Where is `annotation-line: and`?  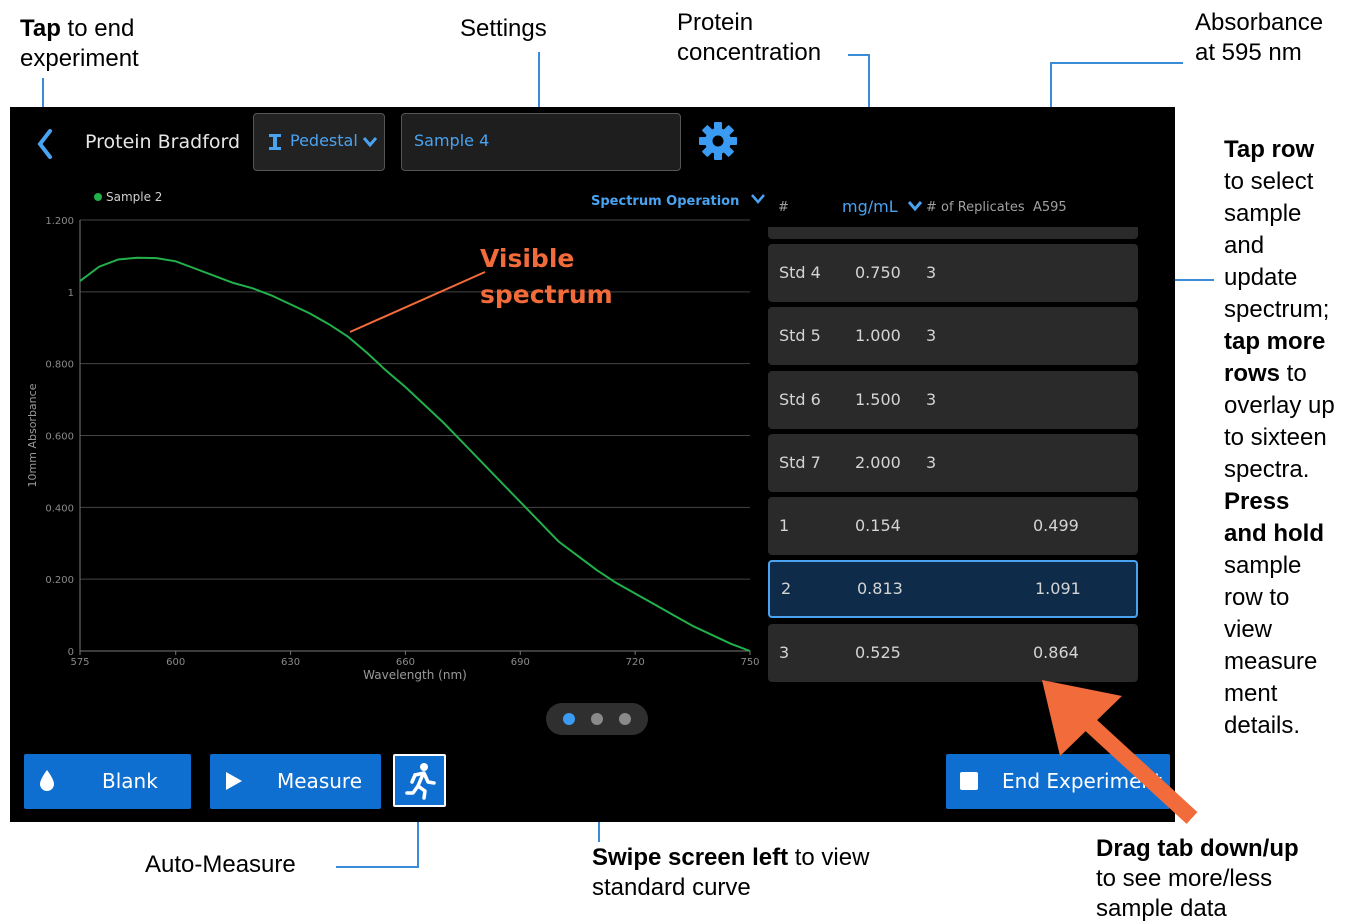
annotation-line: and is located at coordinates (1244, 245).